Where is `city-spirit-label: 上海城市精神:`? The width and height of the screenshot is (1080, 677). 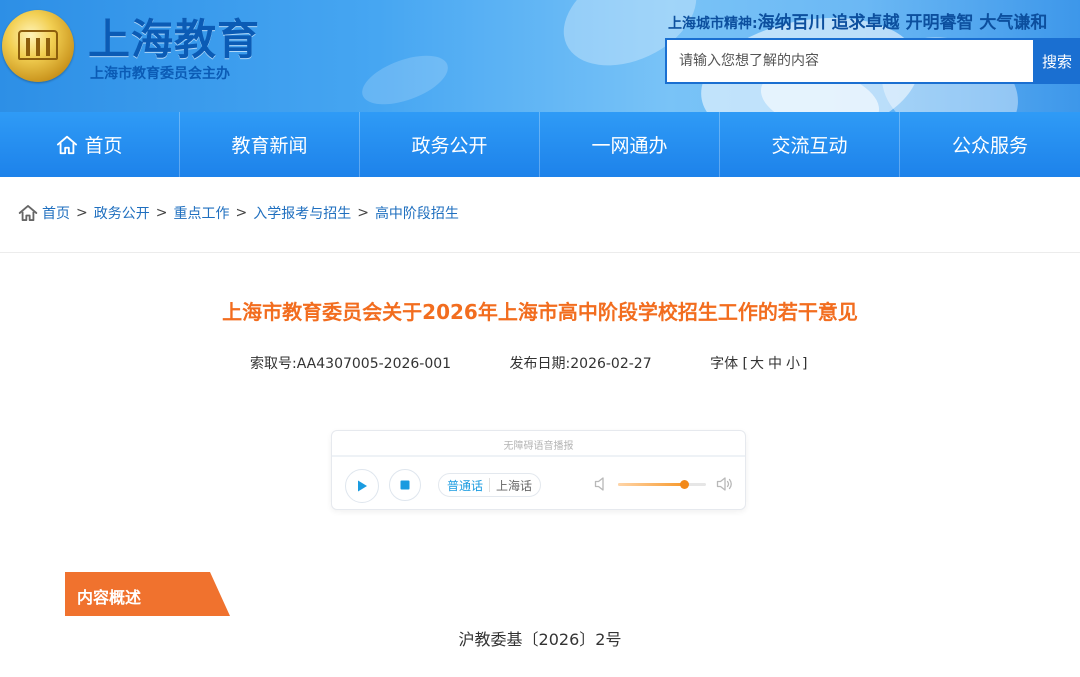 city-spirit-label: 上海城市精神: is located at coordinates (713, 24).